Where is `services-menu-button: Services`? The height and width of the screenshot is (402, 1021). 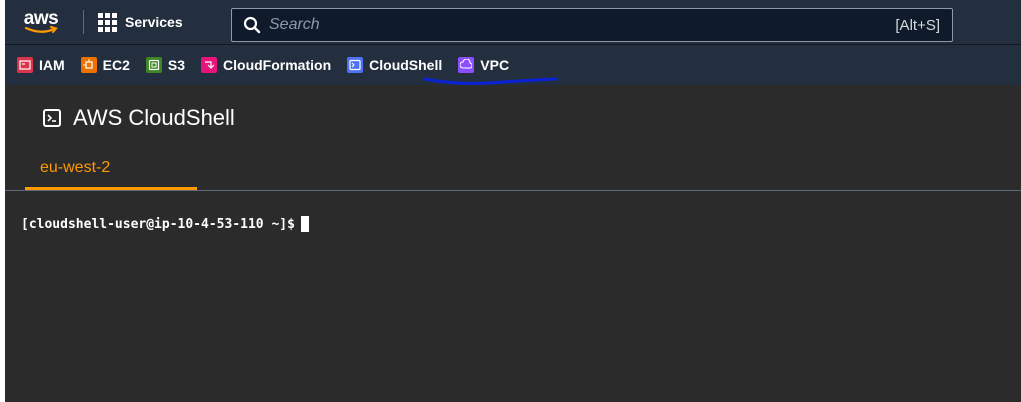
services-menu-button: Services is located at coordinates (147, 22).